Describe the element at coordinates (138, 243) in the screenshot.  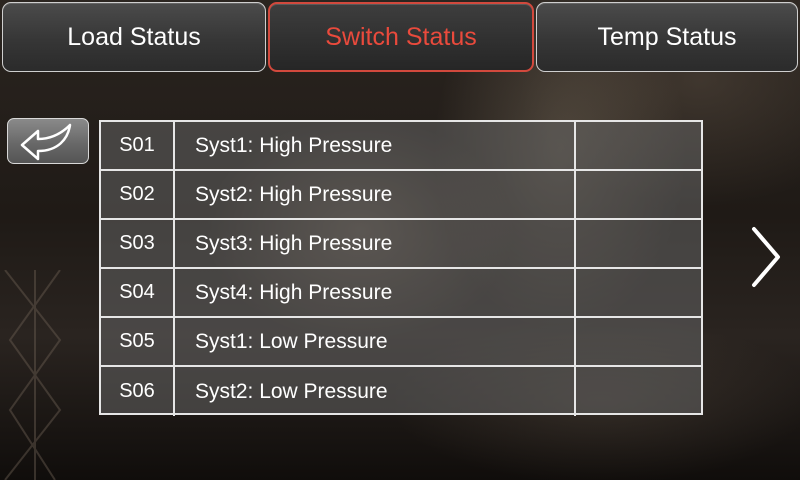
I see `switch-code: S03` at that location.